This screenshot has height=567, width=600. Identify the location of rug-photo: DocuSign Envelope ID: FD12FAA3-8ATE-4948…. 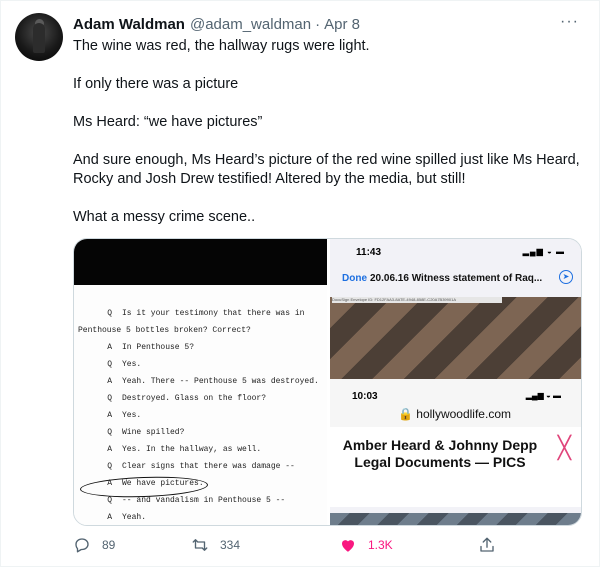
(455, 338).